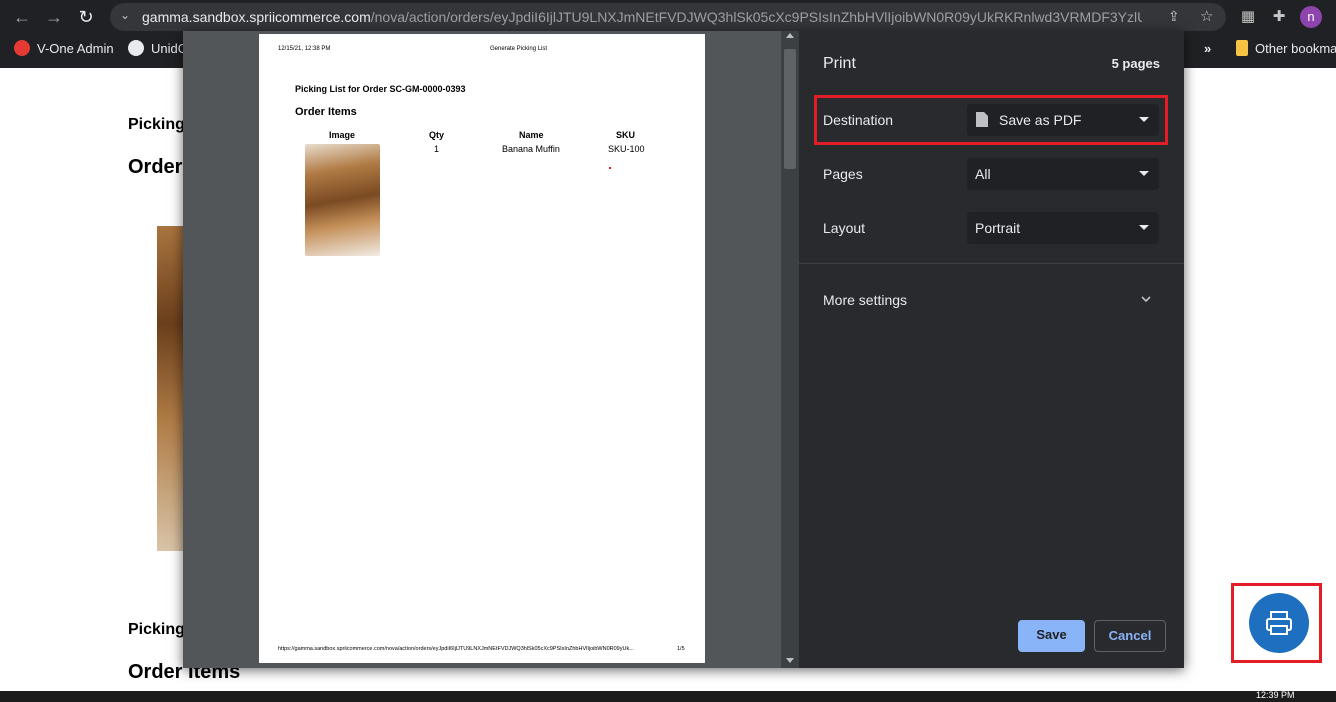 Image resolution: width=1336 pixels, height=702 pixels. What do you see at coordinates (136, 48) in the screenshot?
I see `globe-icon` at bounding box center [136, 48].